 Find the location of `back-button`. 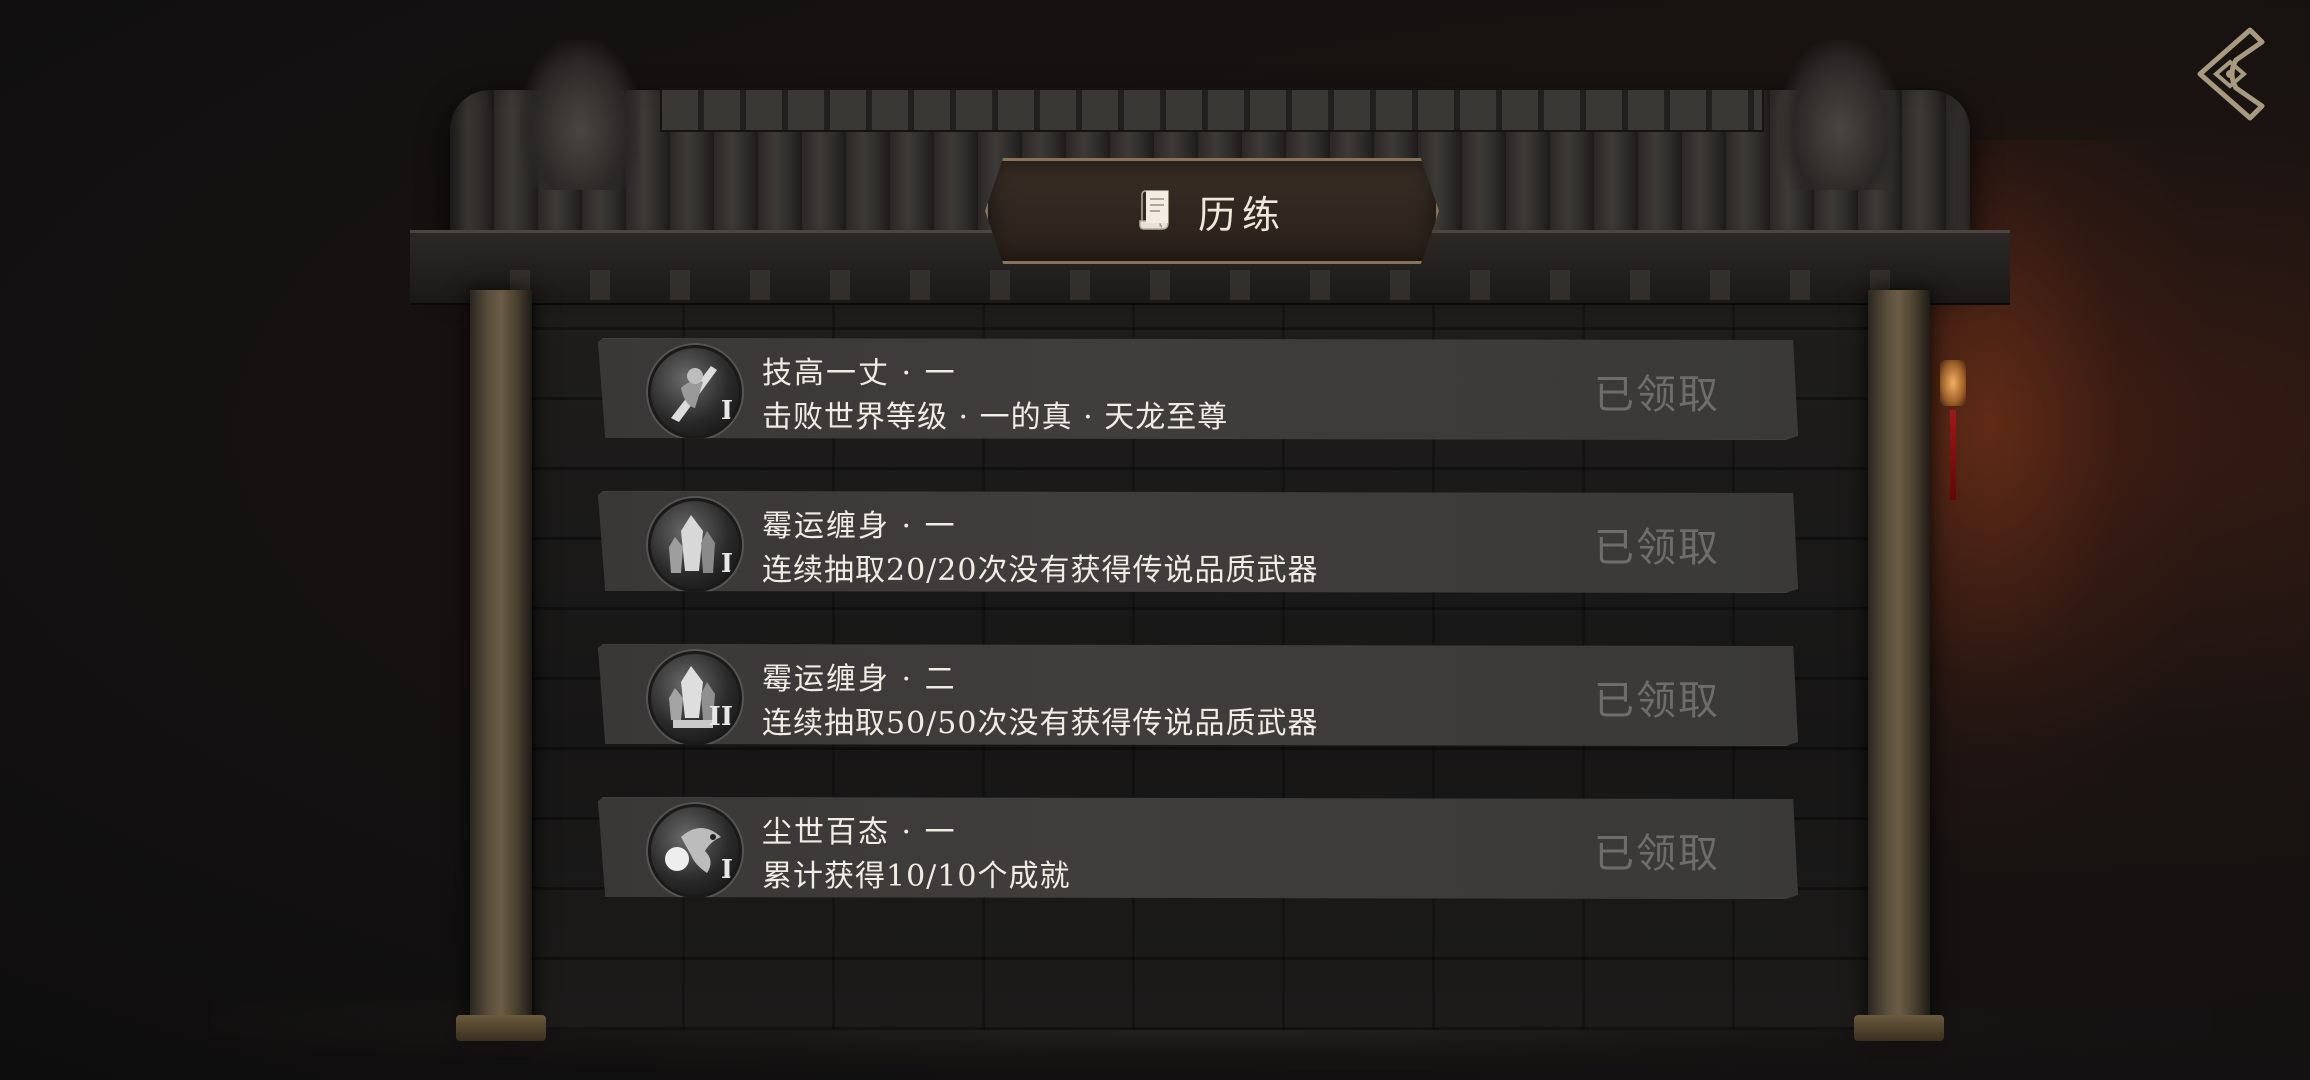

back-button is located at coordinates (2230, 74).